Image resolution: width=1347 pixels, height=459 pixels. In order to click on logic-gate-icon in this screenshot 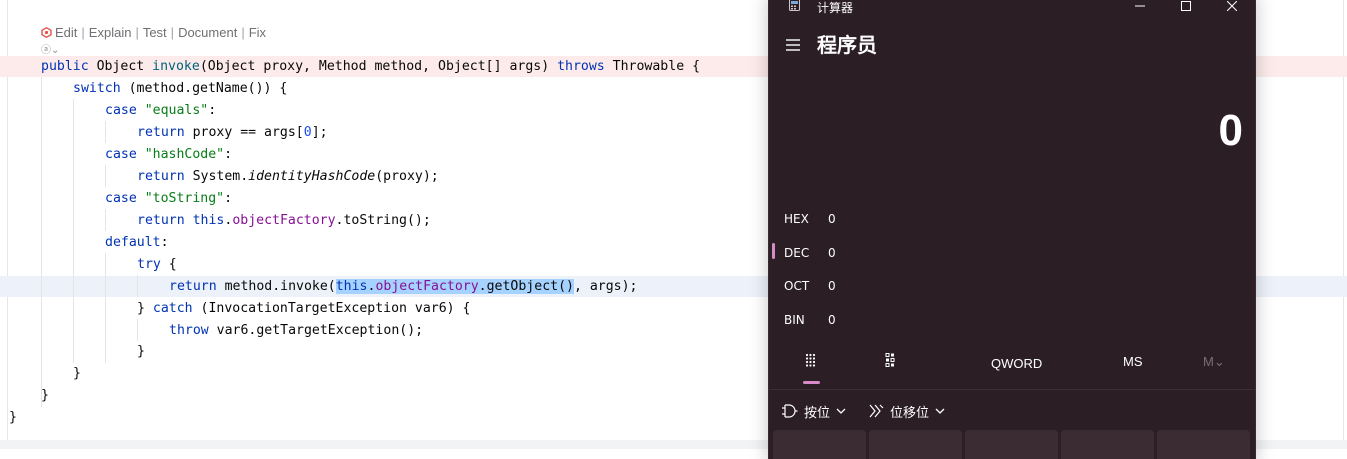, I will do `click(790, 411)`.